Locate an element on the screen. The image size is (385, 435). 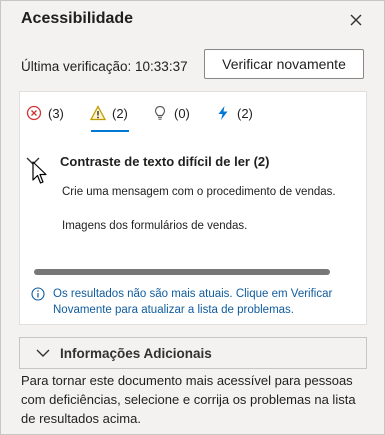
warning-triangle-icon is located at coordinates (98, 113).